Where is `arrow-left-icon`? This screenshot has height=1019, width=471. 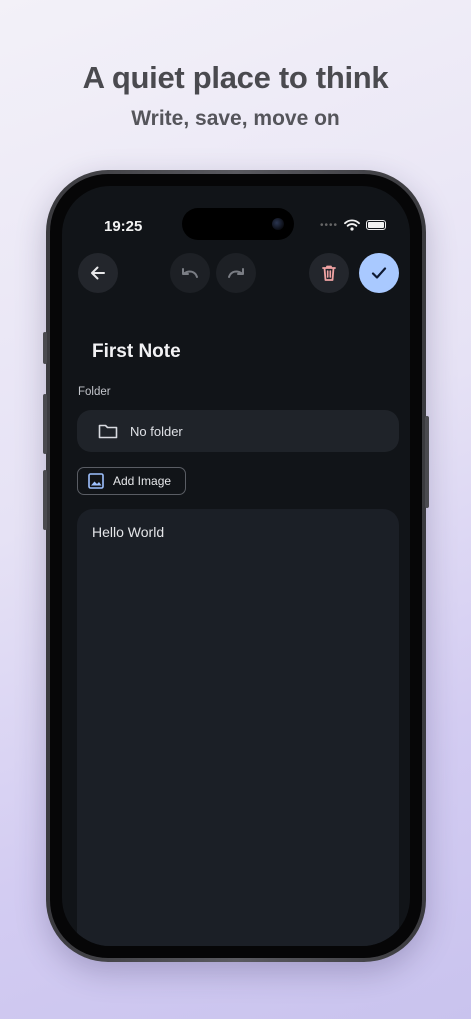
arrow-left-icon is located at coordinates (98, 273).